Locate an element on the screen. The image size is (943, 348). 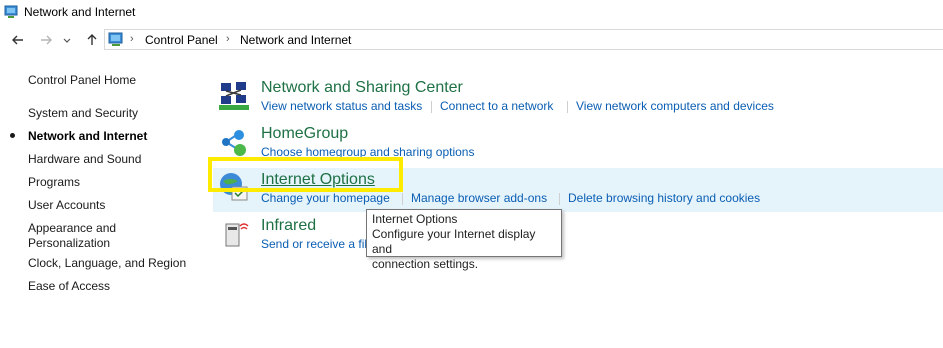
chevron-down-icon is located at coordinates (67, 40).